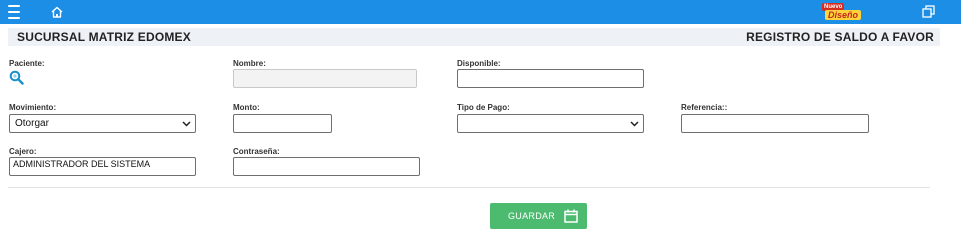 The width and height of the screenshot is (961, 245). Describe the element at coordinates (704, 107) in the screenshot. I see `referencia-label: Referencia::` at that location.